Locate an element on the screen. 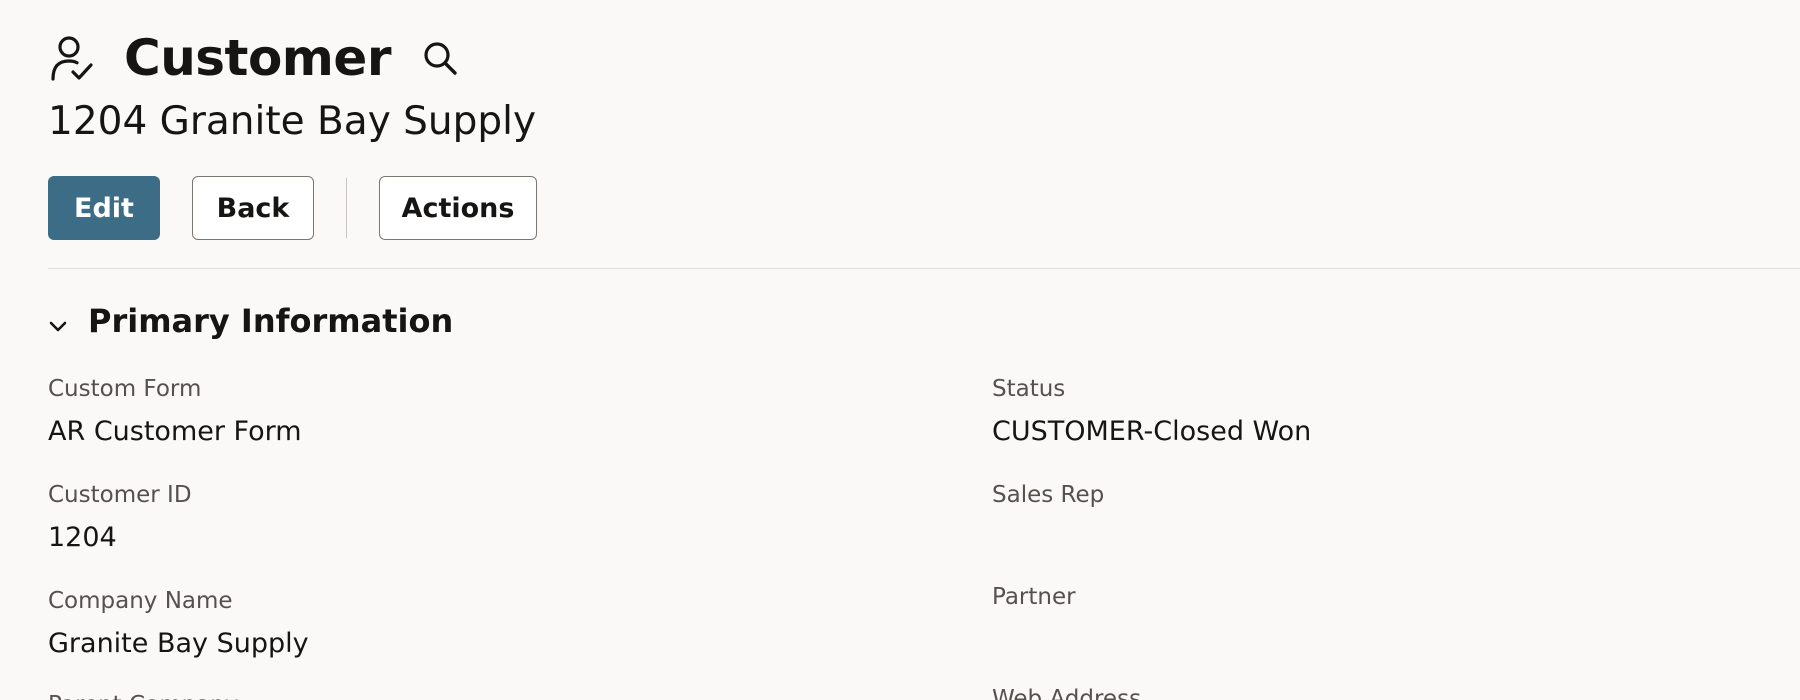 This screenshot has width=1800, height=700. primary-information-section-toggle: Primary Information is located at coordinates (250, 321).